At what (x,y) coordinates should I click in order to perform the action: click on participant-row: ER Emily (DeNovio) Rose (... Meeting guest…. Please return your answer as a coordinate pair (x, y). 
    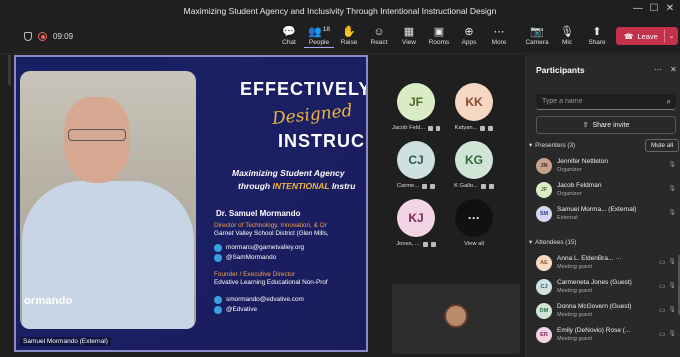
    Looking at the image, I should click on (606, 335).